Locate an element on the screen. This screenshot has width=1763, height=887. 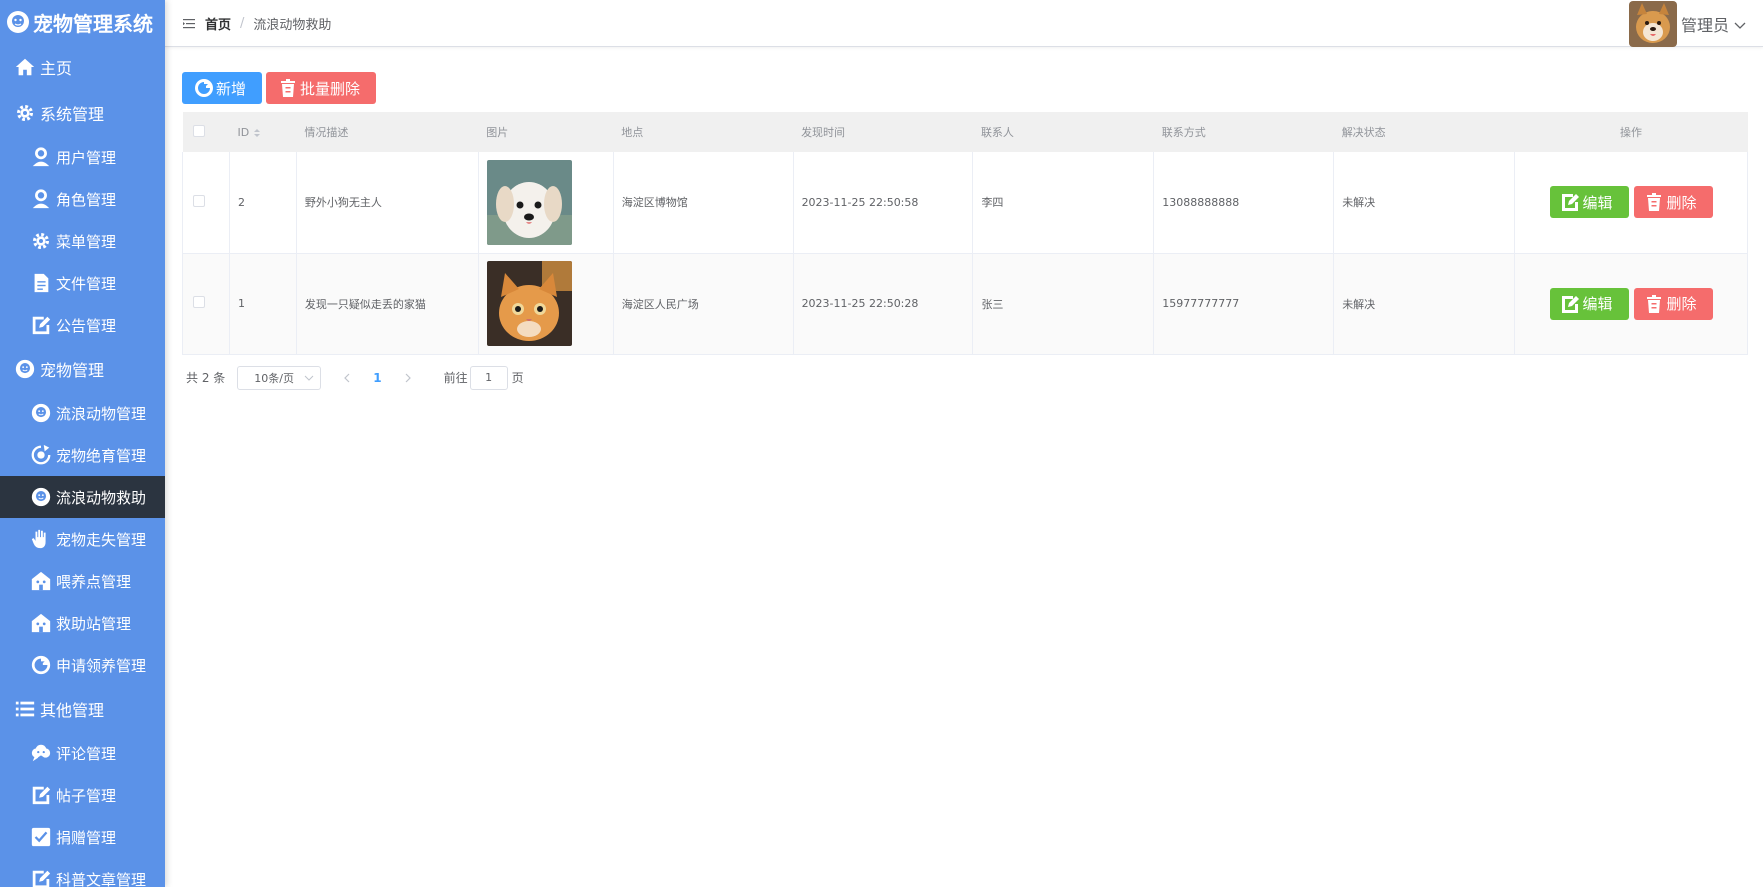
sidebar-item-14: 申请领养管理 is located at coordinates (82, 665).